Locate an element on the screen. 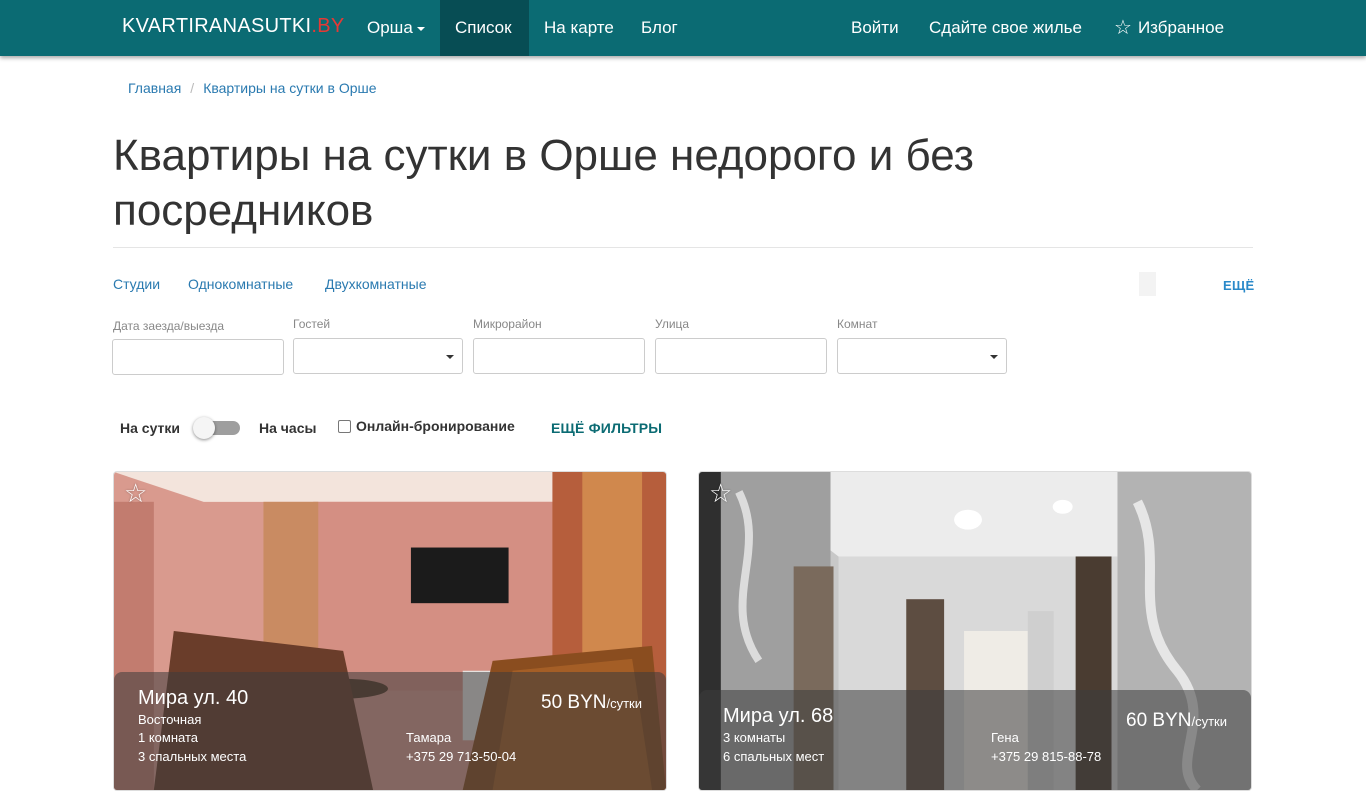  listing-rooms: 3 комнаты is located at coordinates (754, 737).